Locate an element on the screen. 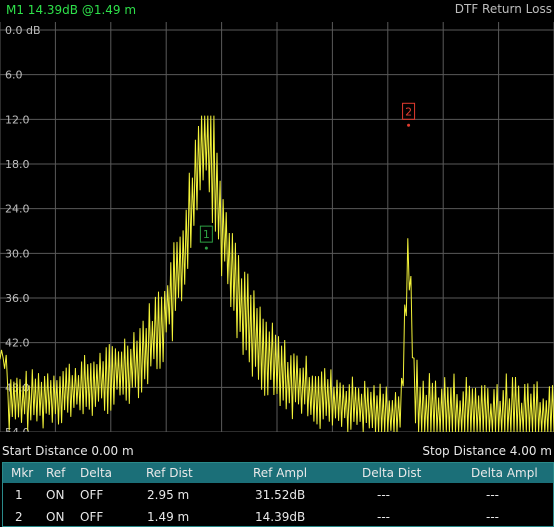  status-bar: M1 14.39dB @1.49 m DTF Return Loss is located at coordinates (277, 11).